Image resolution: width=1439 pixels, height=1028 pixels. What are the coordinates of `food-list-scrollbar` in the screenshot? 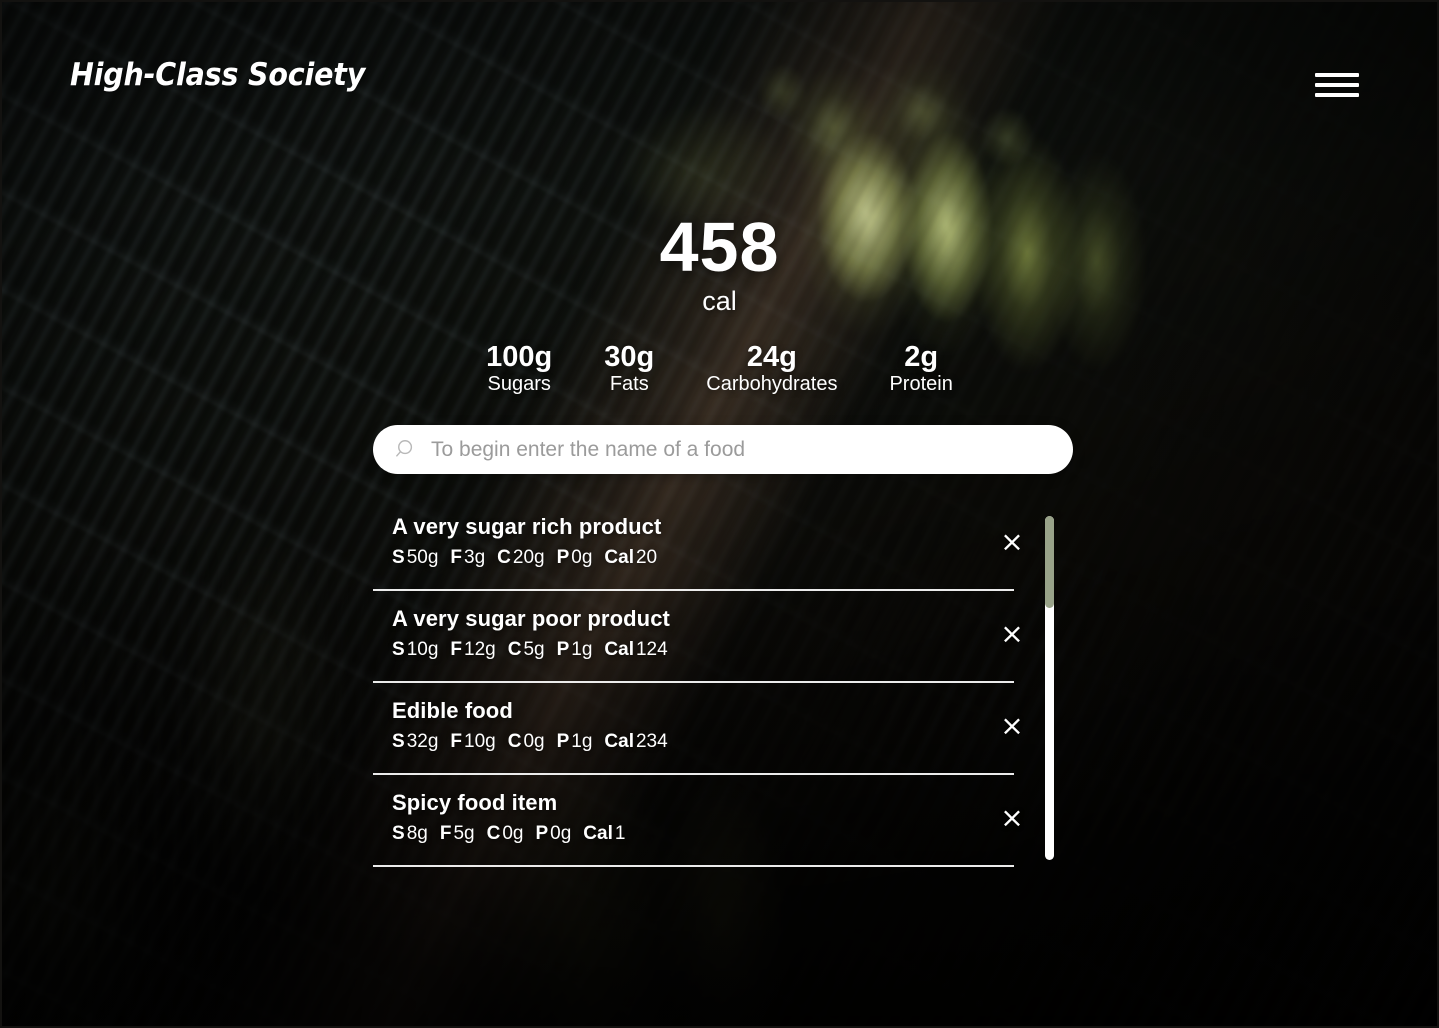 It's located at (1049, 688).